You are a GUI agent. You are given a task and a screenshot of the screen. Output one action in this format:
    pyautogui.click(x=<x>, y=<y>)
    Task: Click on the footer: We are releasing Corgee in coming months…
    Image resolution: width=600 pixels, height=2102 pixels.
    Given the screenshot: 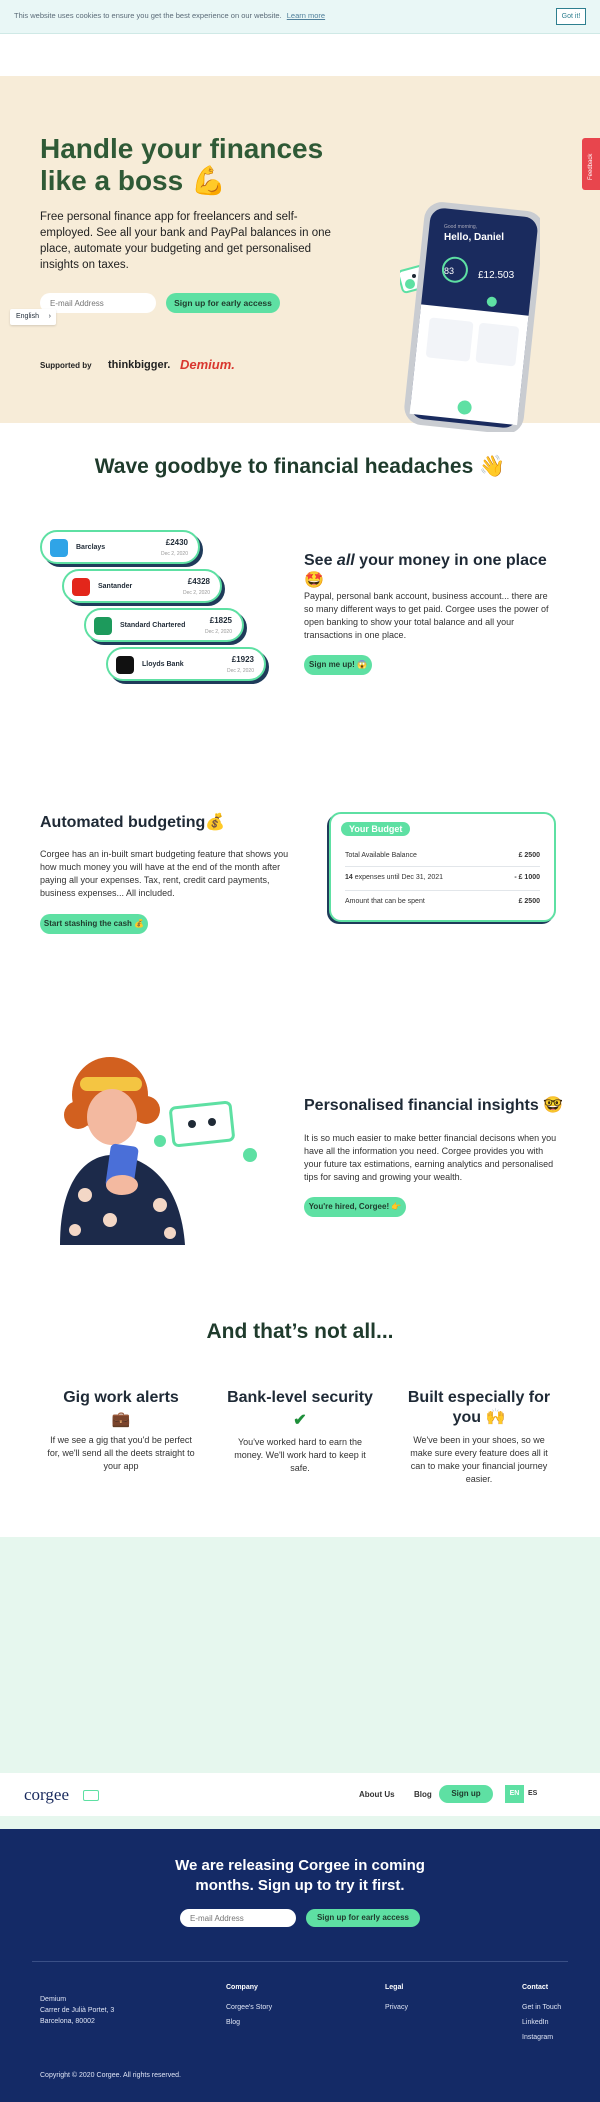 What is the action you would take?
    pyautogui.click(x=300, y=1965)
    